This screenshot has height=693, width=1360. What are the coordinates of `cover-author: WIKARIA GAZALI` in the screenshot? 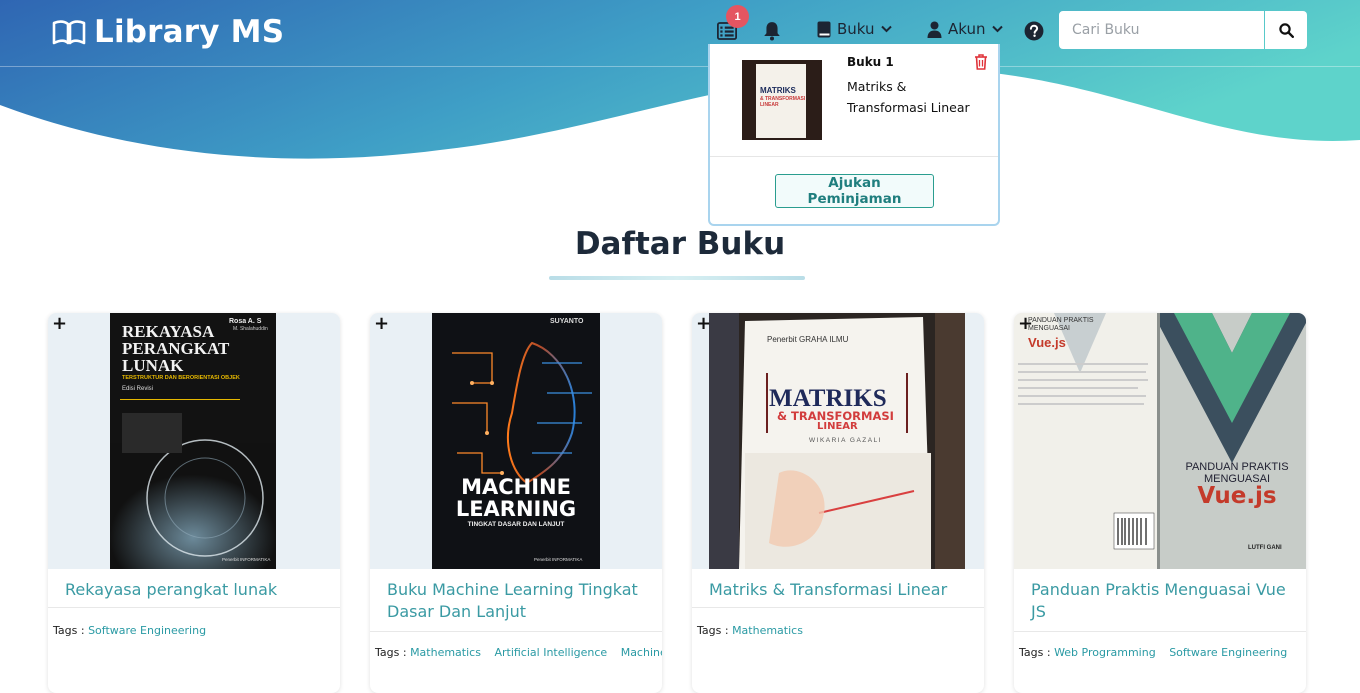 It's located at (846, 440).